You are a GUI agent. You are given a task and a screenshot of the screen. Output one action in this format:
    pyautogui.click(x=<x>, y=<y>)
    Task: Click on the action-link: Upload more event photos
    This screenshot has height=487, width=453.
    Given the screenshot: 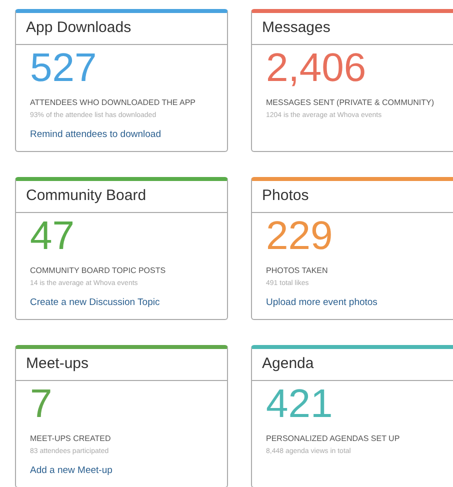 What is the action you would take?
    pyautogui.click(x=322, y=303)
    